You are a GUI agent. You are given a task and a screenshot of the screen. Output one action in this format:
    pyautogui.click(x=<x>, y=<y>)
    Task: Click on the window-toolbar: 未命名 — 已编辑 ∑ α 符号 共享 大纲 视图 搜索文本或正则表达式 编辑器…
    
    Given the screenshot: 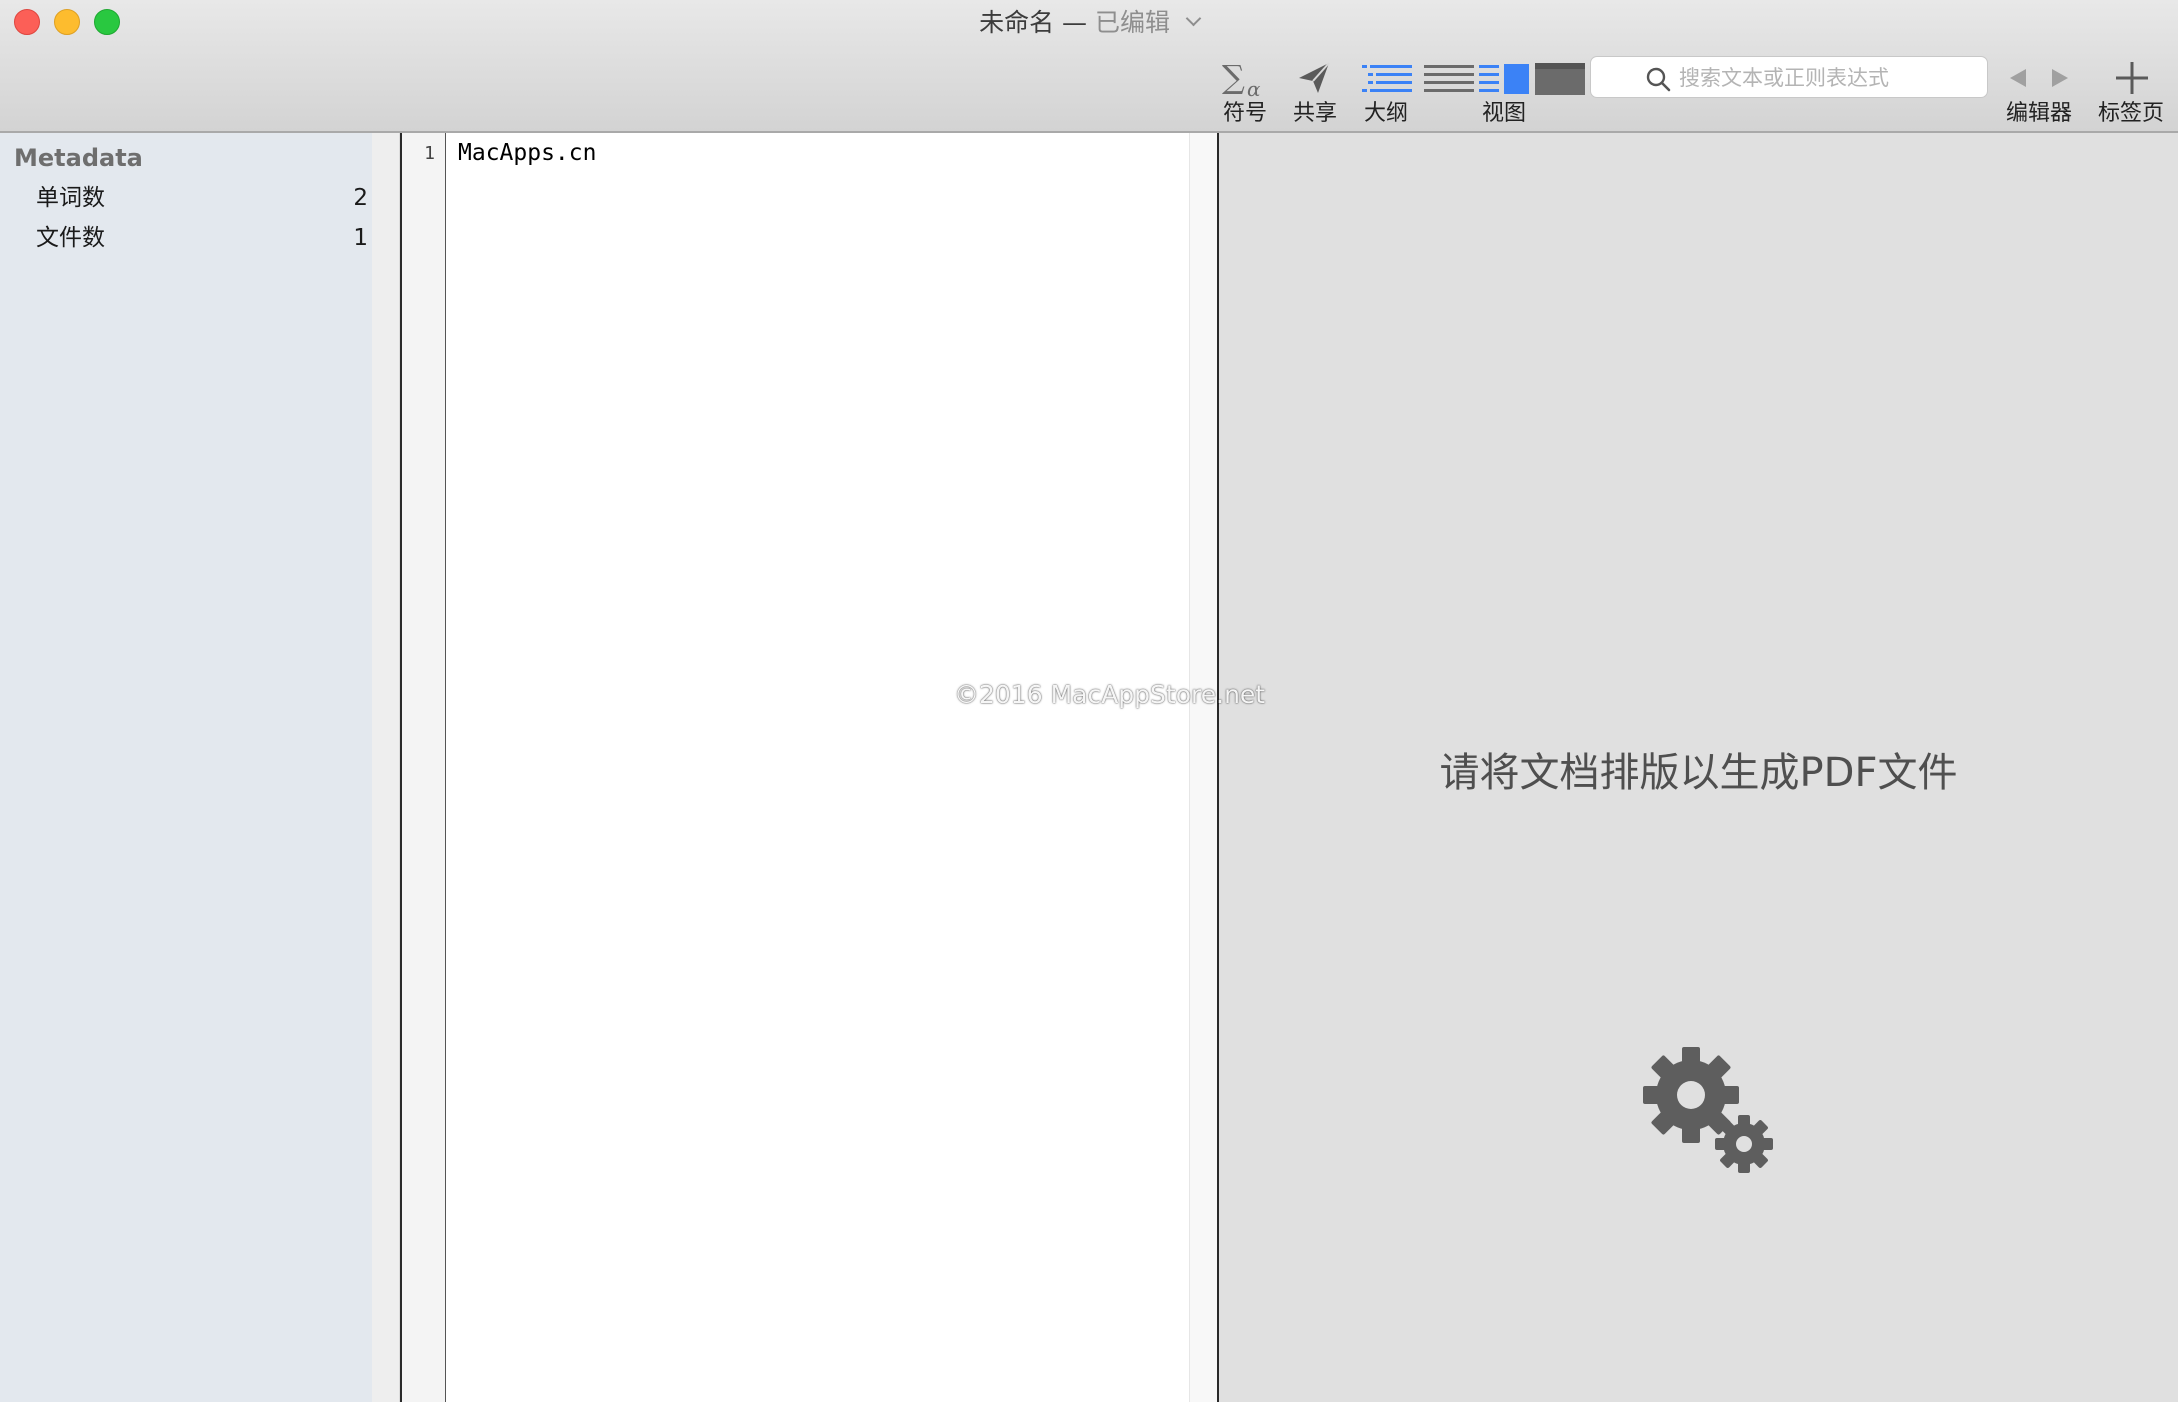 What is the action you would take?
    pyautogui.click(x=1089, y=66)
    